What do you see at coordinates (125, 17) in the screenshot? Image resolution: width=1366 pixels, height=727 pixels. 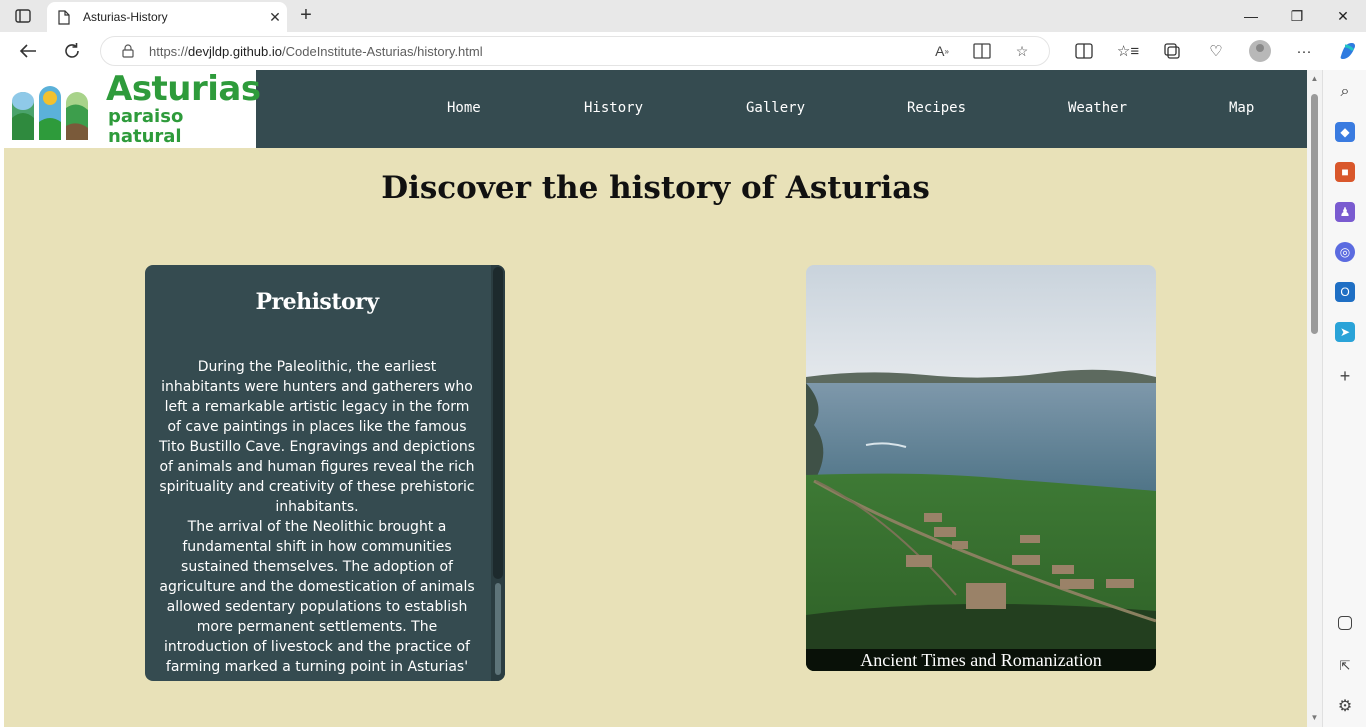 I see `tab-title: Asturias-History` at bounding box center [125, 17].